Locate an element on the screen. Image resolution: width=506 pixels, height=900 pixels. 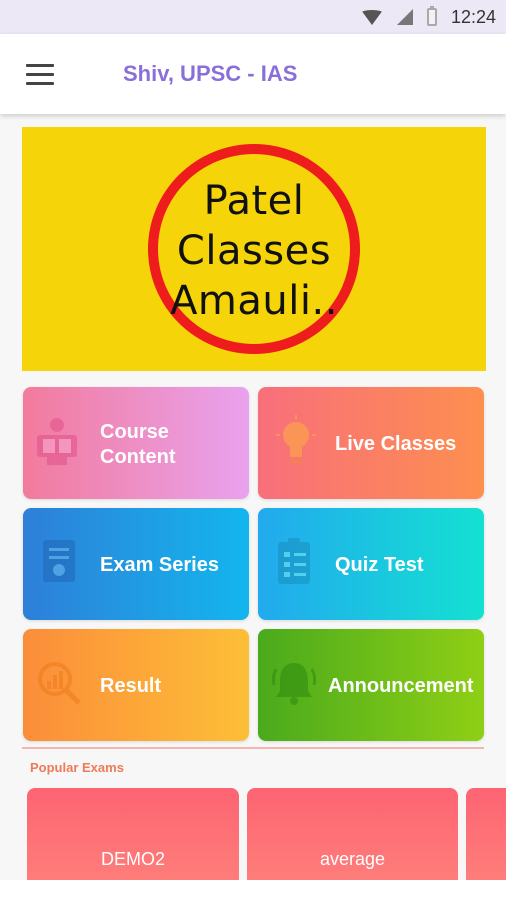
popular-exam-card: average is located at coordinates (352, 834).